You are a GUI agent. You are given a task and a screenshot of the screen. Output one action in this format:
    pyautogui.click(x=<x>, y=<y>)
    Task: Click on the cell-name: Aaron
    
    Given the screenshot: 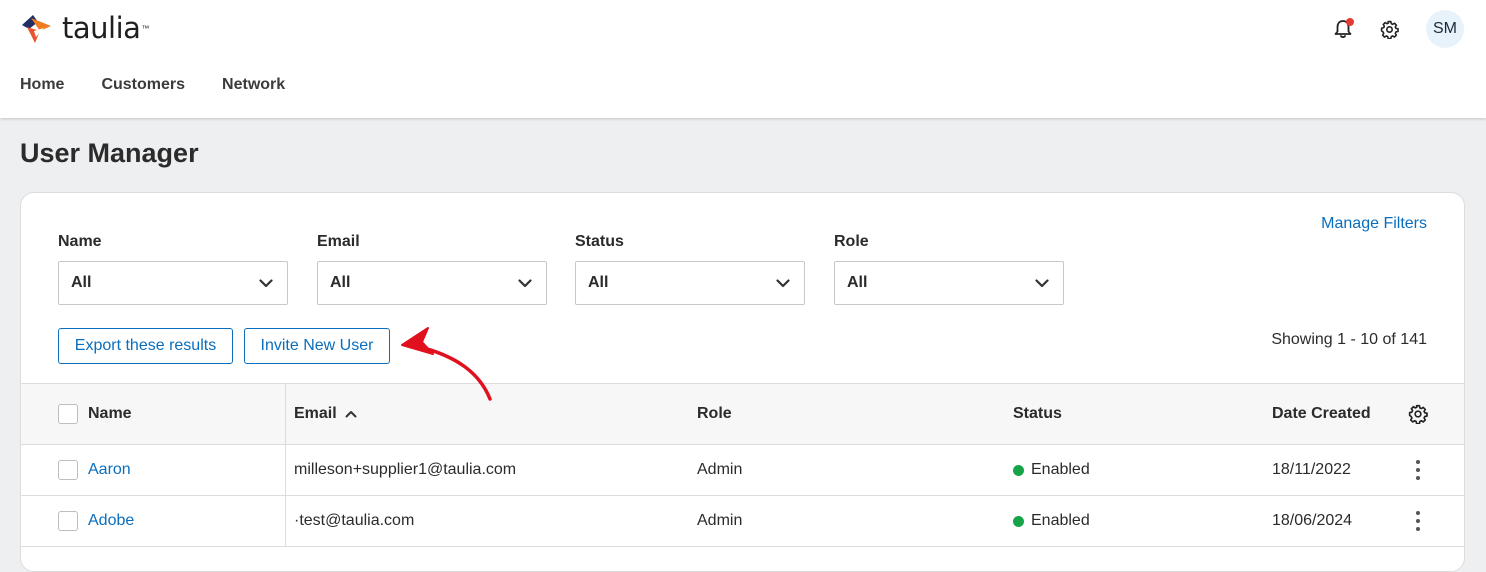 What is the action you would take?
    pyautogui.click(x=153, y=470)
    